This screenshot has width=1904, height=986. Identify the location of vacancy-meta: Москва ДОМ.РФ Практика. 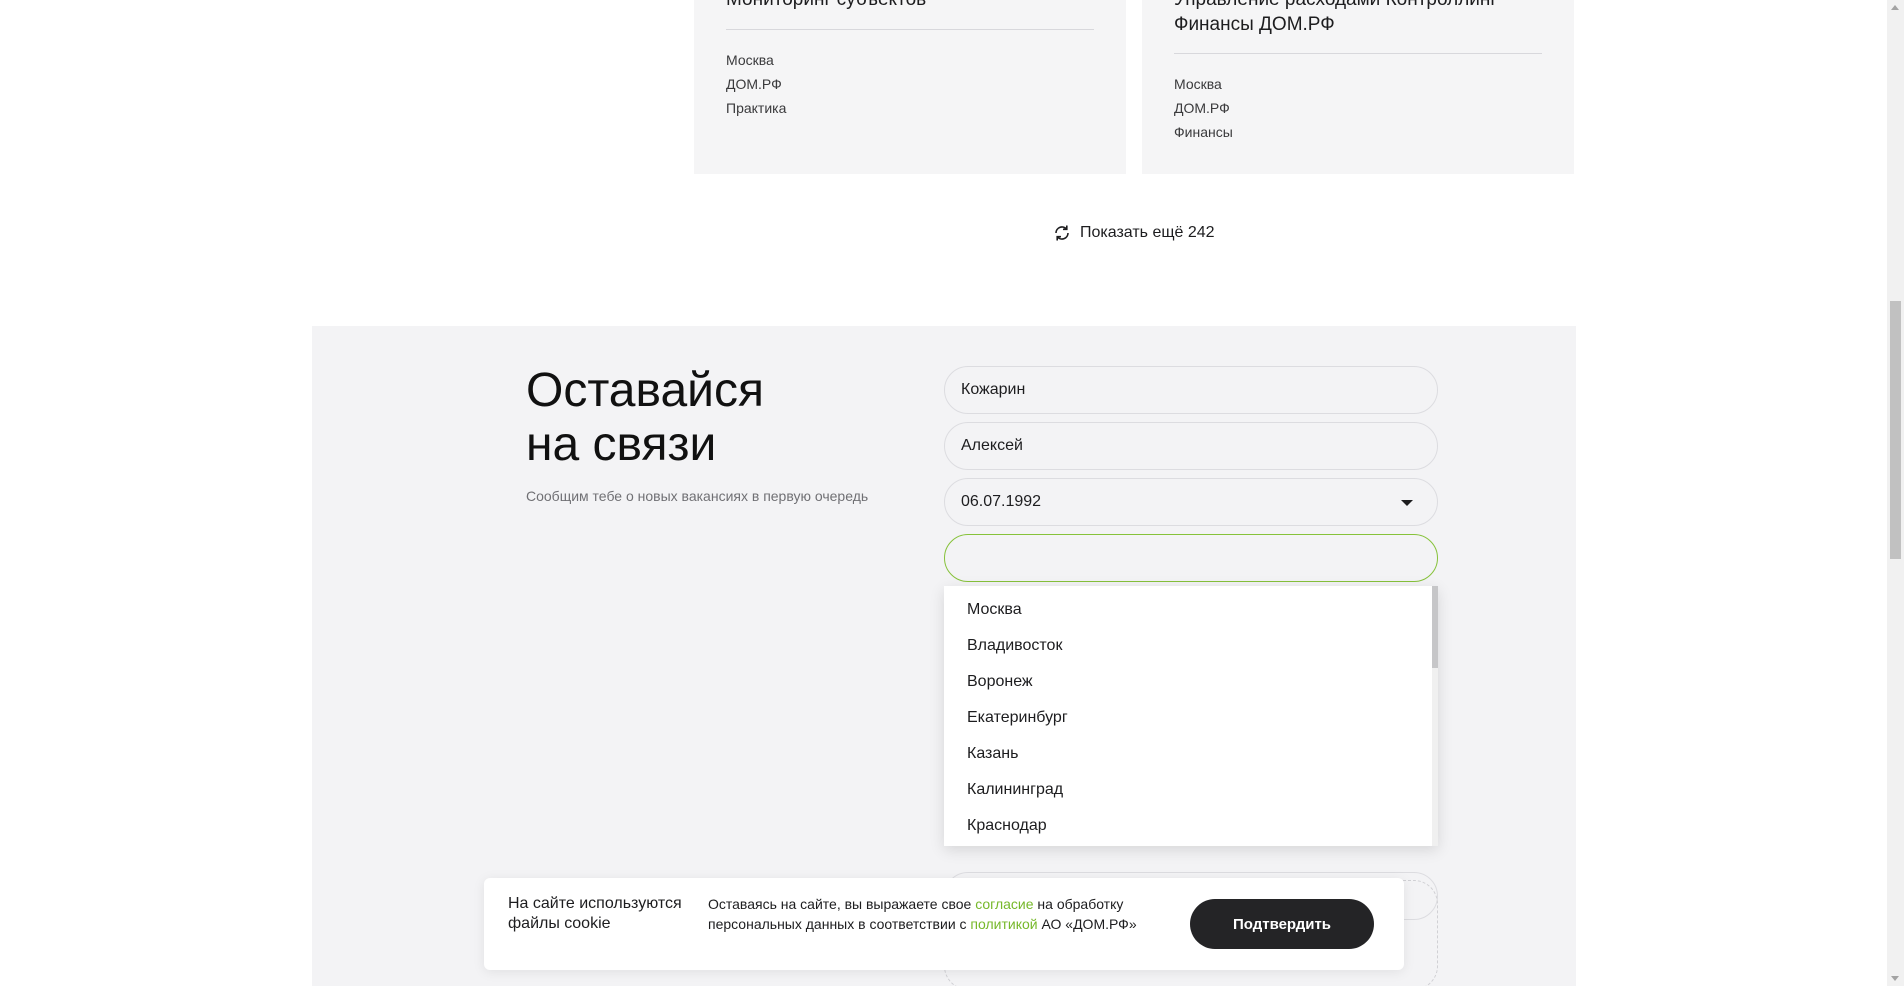
(756, 84).